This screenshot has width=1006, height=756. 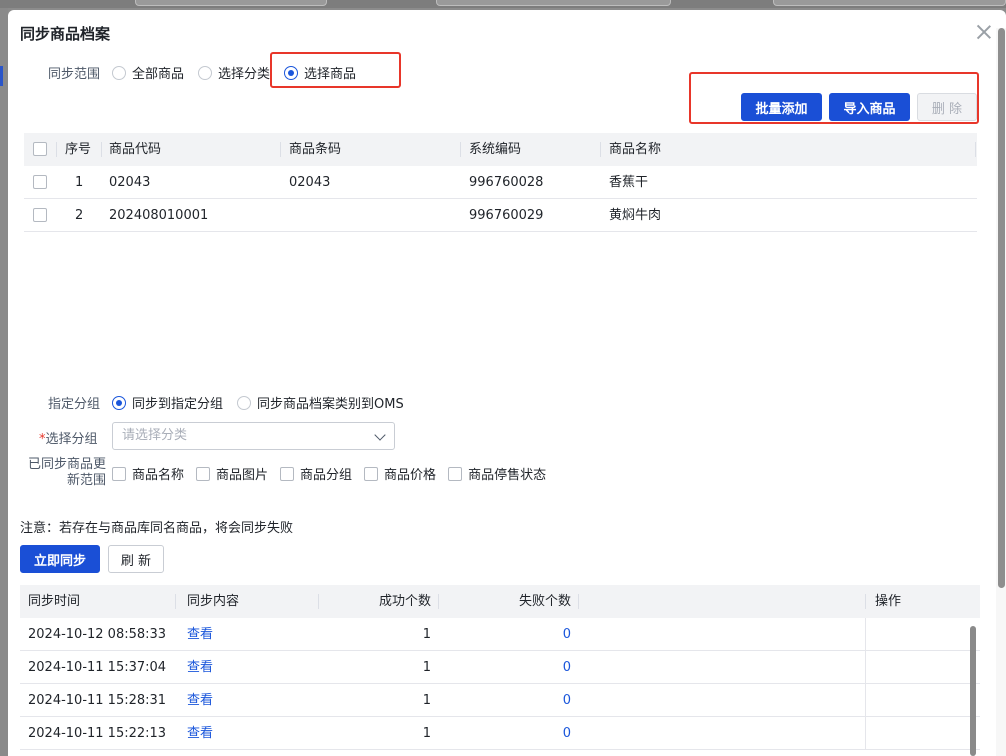 I want to click on import-goods-button: 导入商品, so click(x=869, y=107).